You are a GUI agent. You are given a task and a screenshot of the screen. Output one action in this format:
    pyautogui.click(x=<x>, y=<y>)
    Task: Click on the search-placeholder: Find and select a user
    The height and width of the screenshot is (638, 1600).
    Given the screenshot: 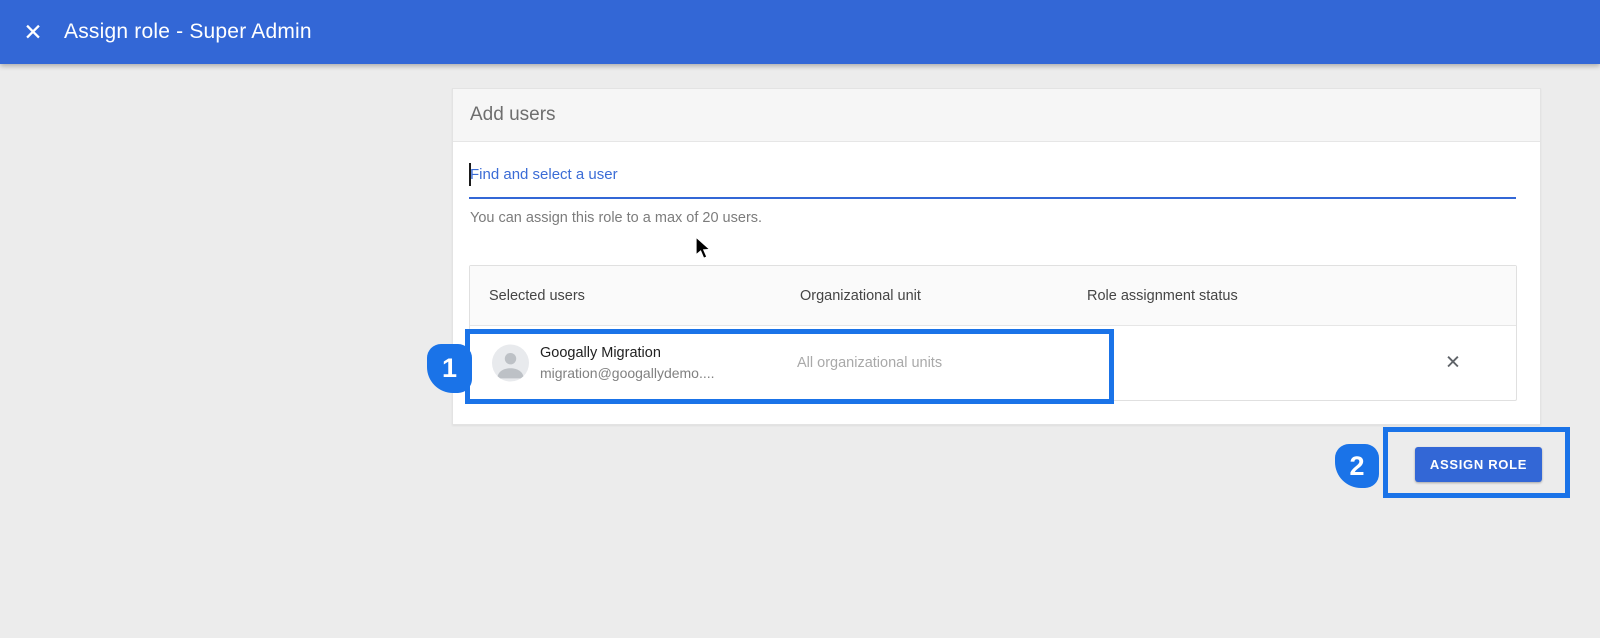 What is the action you would take?
    pyautogui.click(x=544, y=174)
    